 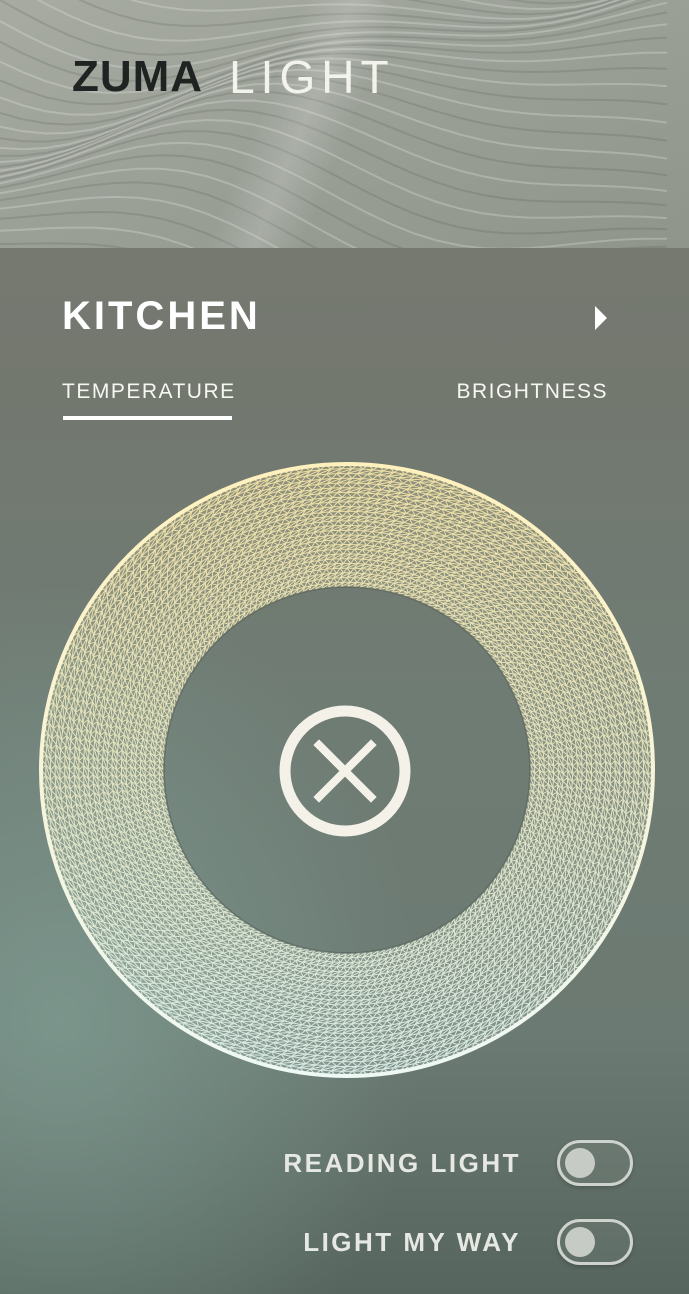 What do you see at coordinates (147, 418) in the screenshot?
I see `tab-selected-indicator` at bounding box center [147, 418].